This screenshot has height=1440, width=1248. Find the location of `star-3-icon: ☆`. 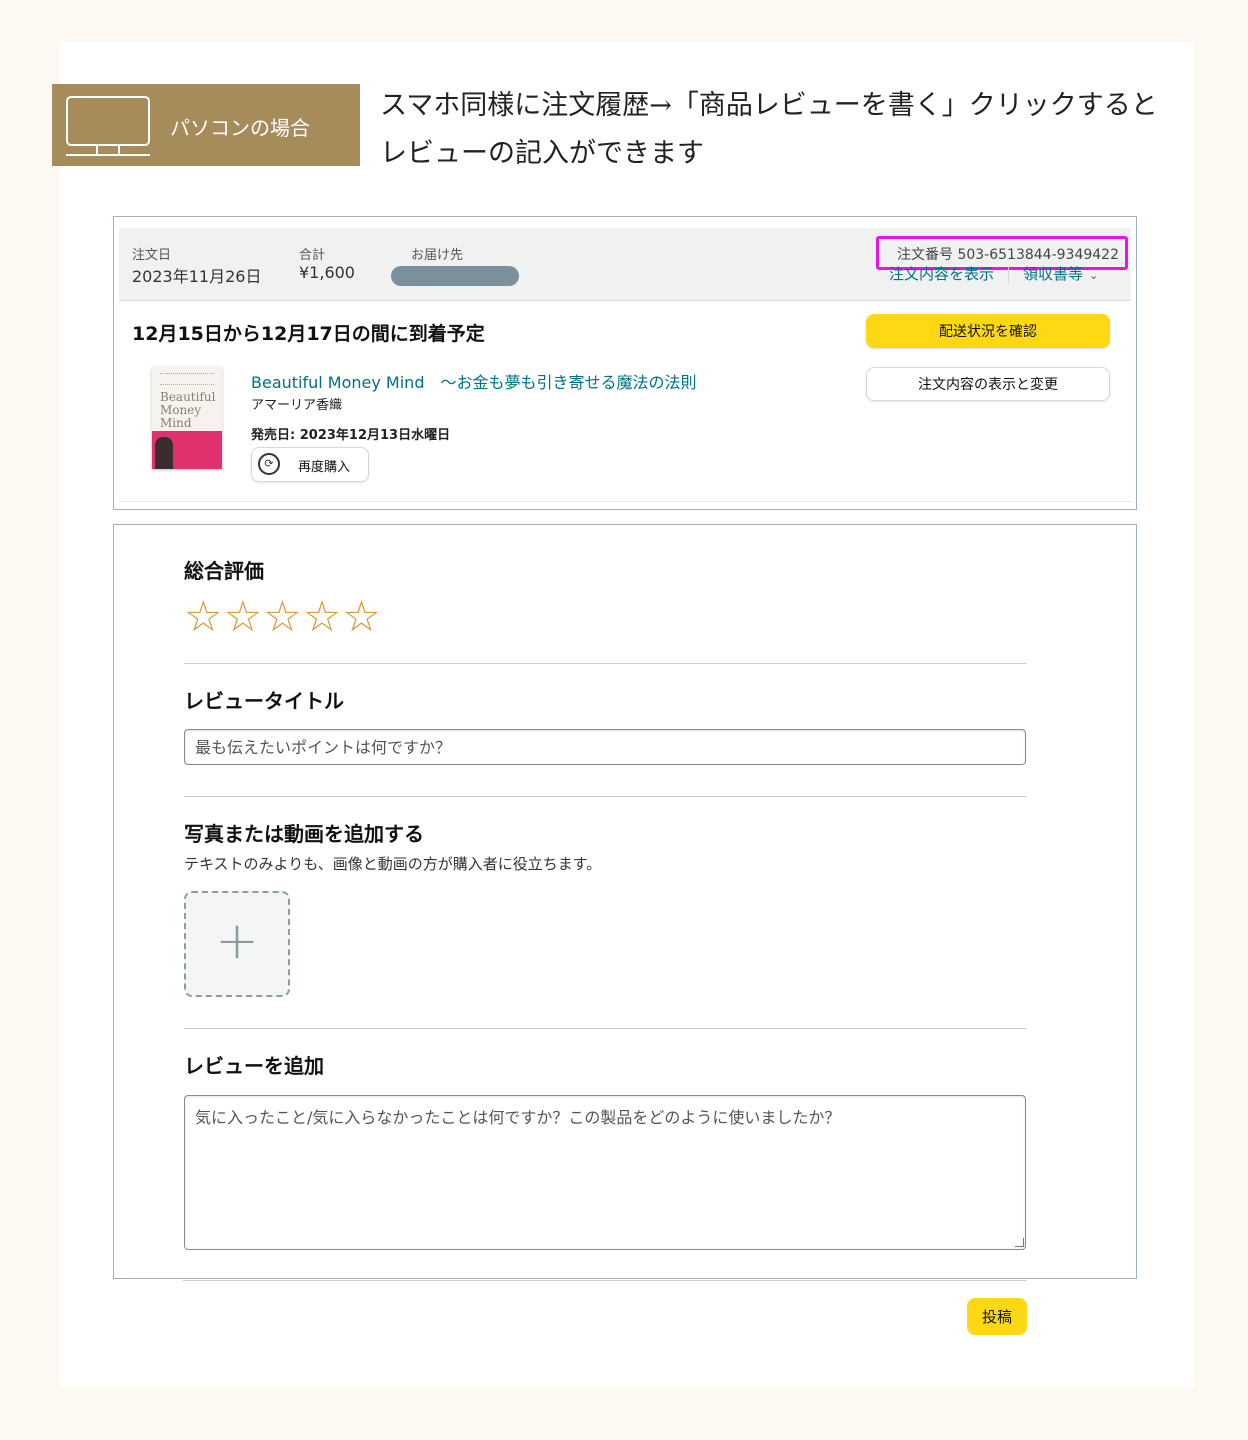

star-3-icon: ☆ is located at coordinates (282, 617).